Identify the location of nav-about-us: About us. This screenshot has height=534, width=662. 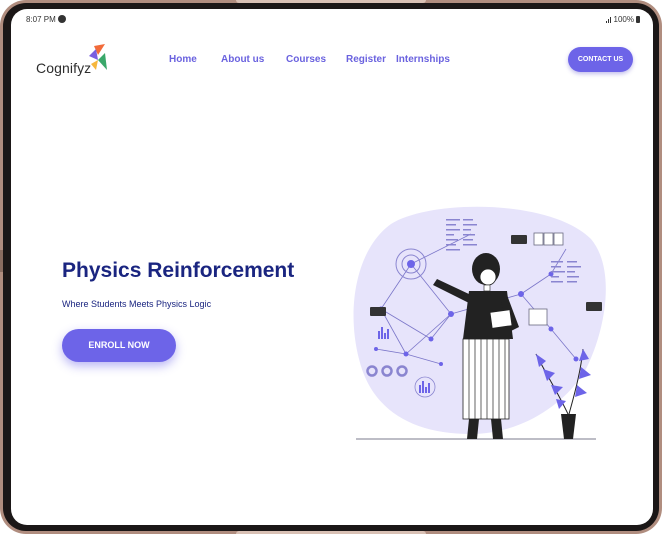
(242, 59).